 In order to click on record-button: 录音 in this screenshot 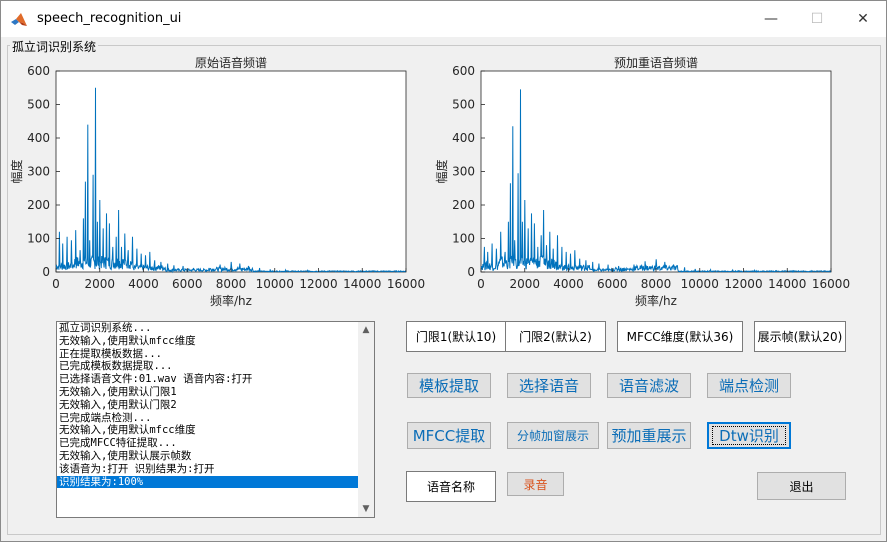, I will do `click(535, 484)`.